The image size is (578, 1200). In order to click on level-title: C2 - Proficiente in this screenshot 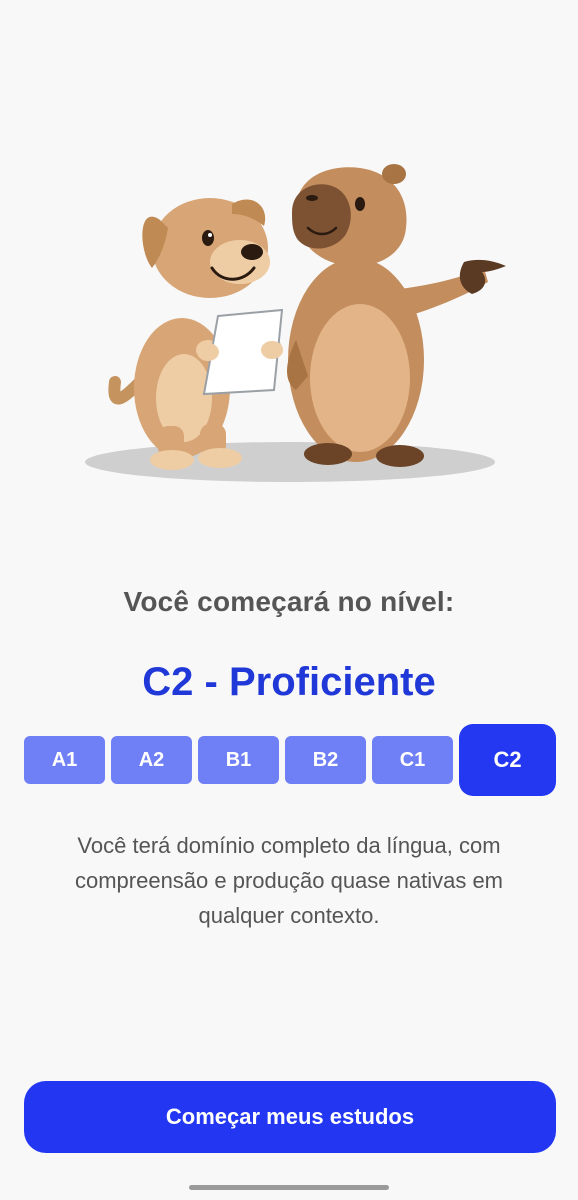, I will do `click(289, 682)`.